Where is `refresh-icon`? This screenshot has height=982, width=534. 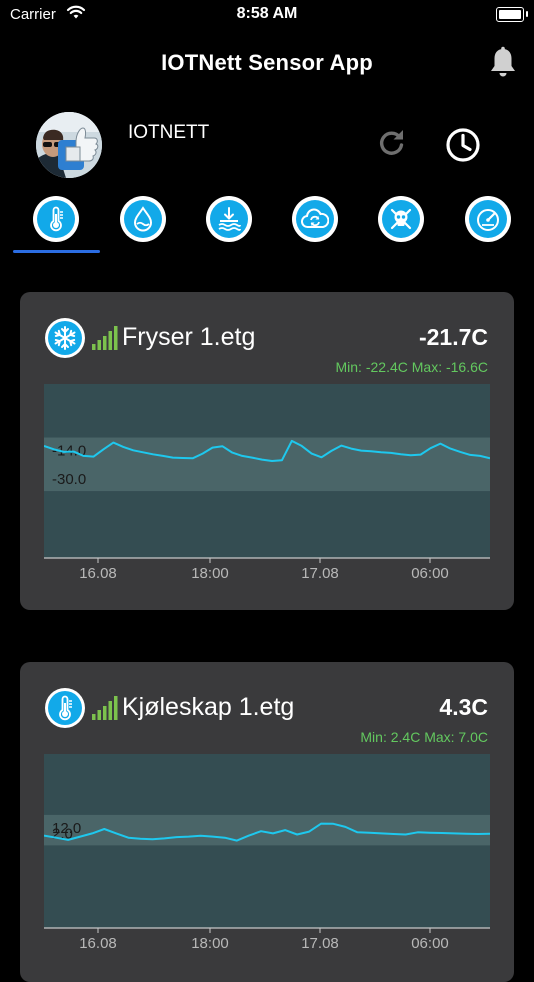
refresh-icon is located at coordinates (392, 144).